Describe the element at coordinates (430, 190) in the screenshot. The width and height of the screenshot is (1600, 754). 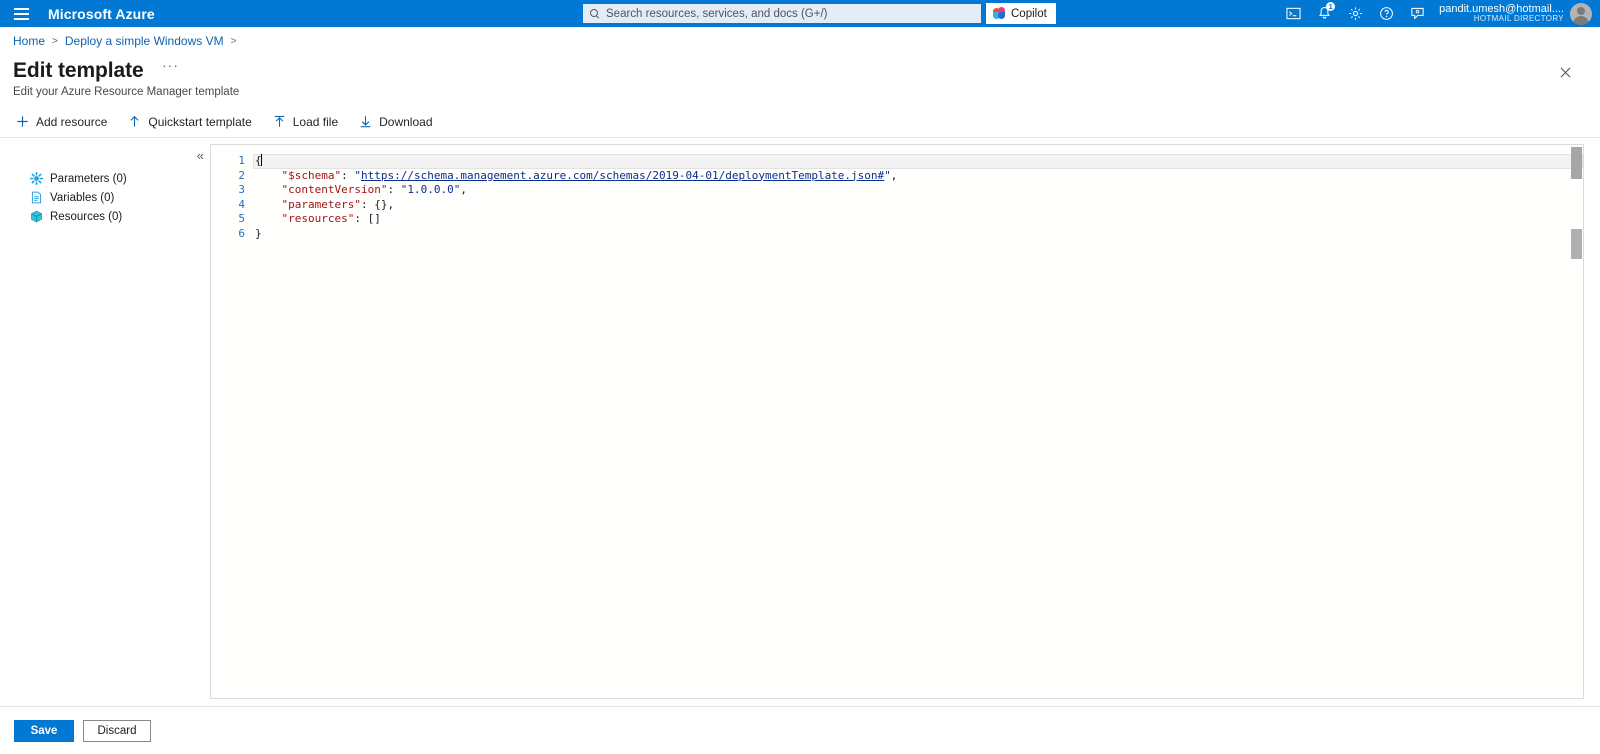
I see `code-token-str: "1.0.0.0"` at that location.